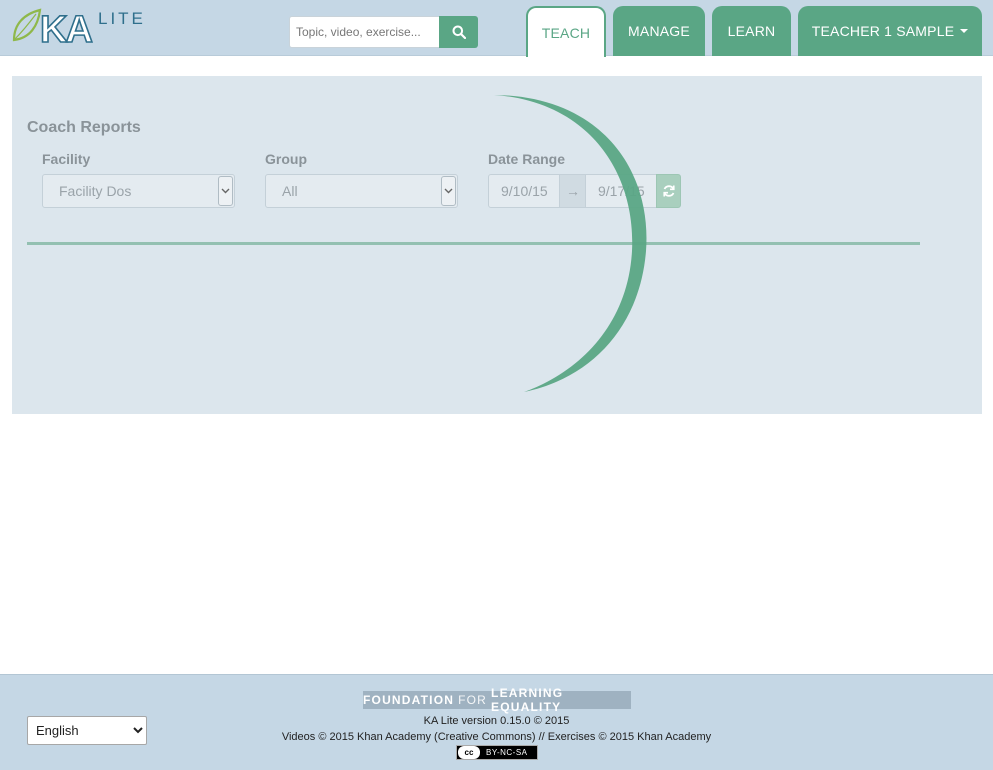 Image resolution: width=993 pixels, height=770 pixels. What do you see at coordinates (122, 18) in the screenshot?
I see `logo-lite-text: LITE` at bounding box center [122, 18].